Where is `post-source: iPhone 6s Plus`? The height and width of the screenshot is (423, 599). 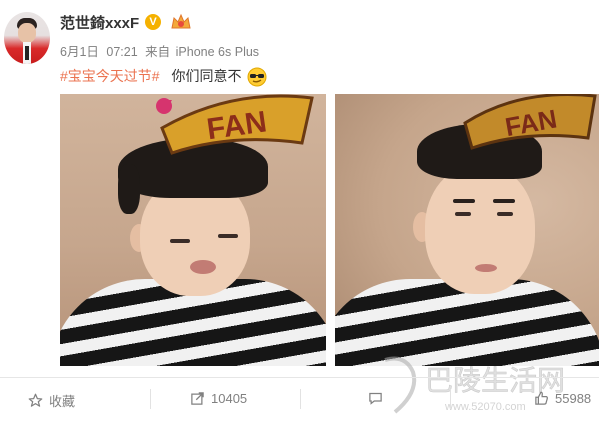
post-source: iPhone 6s Plus is located at coordinates (217, 52).